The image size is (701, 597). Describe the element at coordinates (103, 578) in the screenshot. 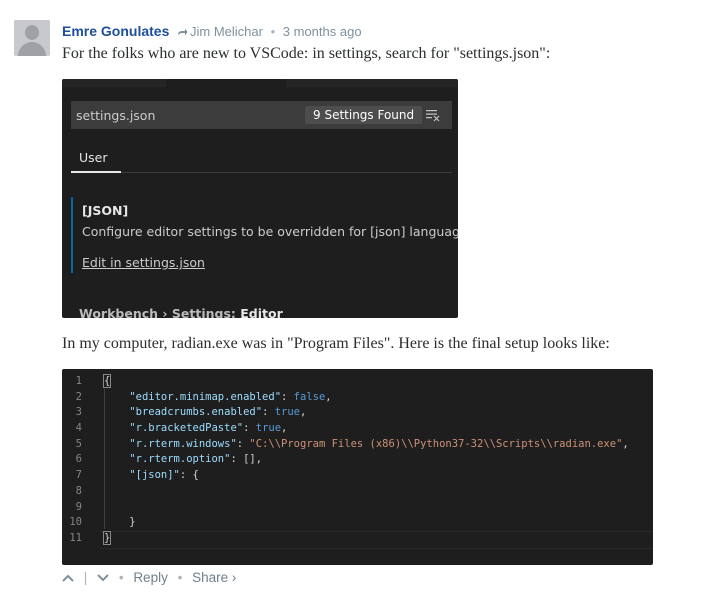

I see `chevron-down-icon` at that location.